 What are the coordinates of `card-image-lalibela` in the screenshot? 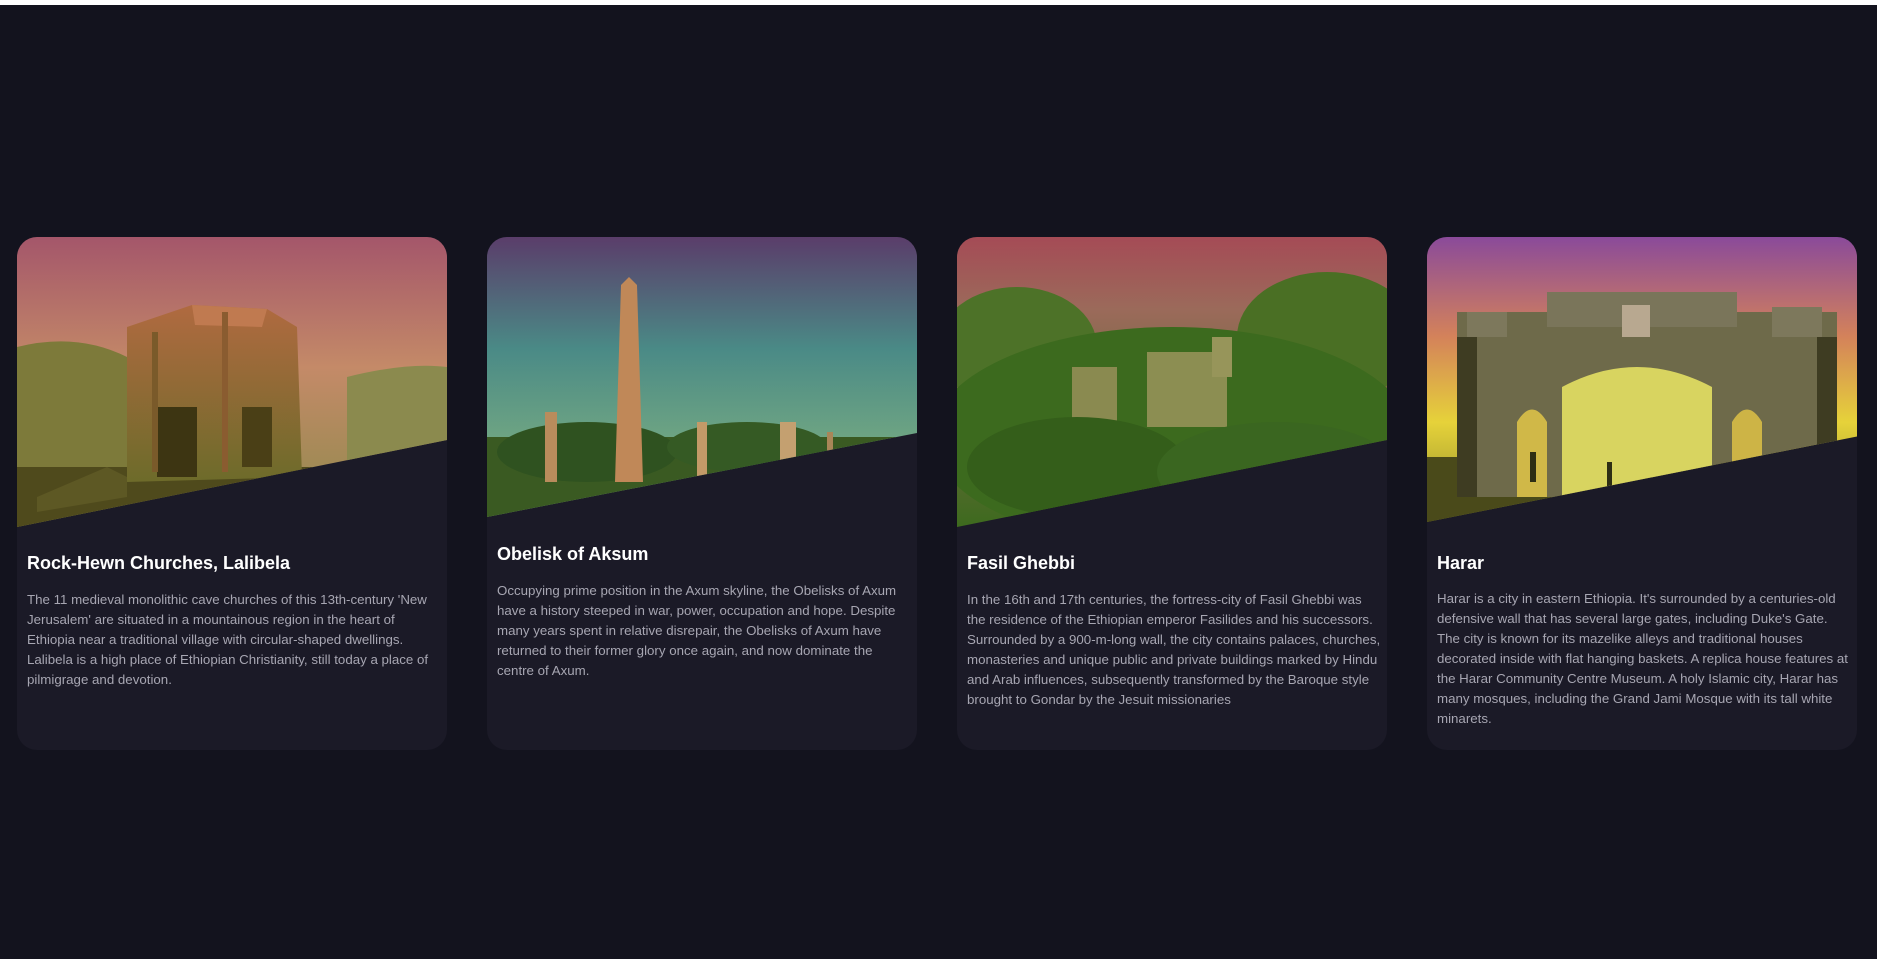 It's located at (232, 382).